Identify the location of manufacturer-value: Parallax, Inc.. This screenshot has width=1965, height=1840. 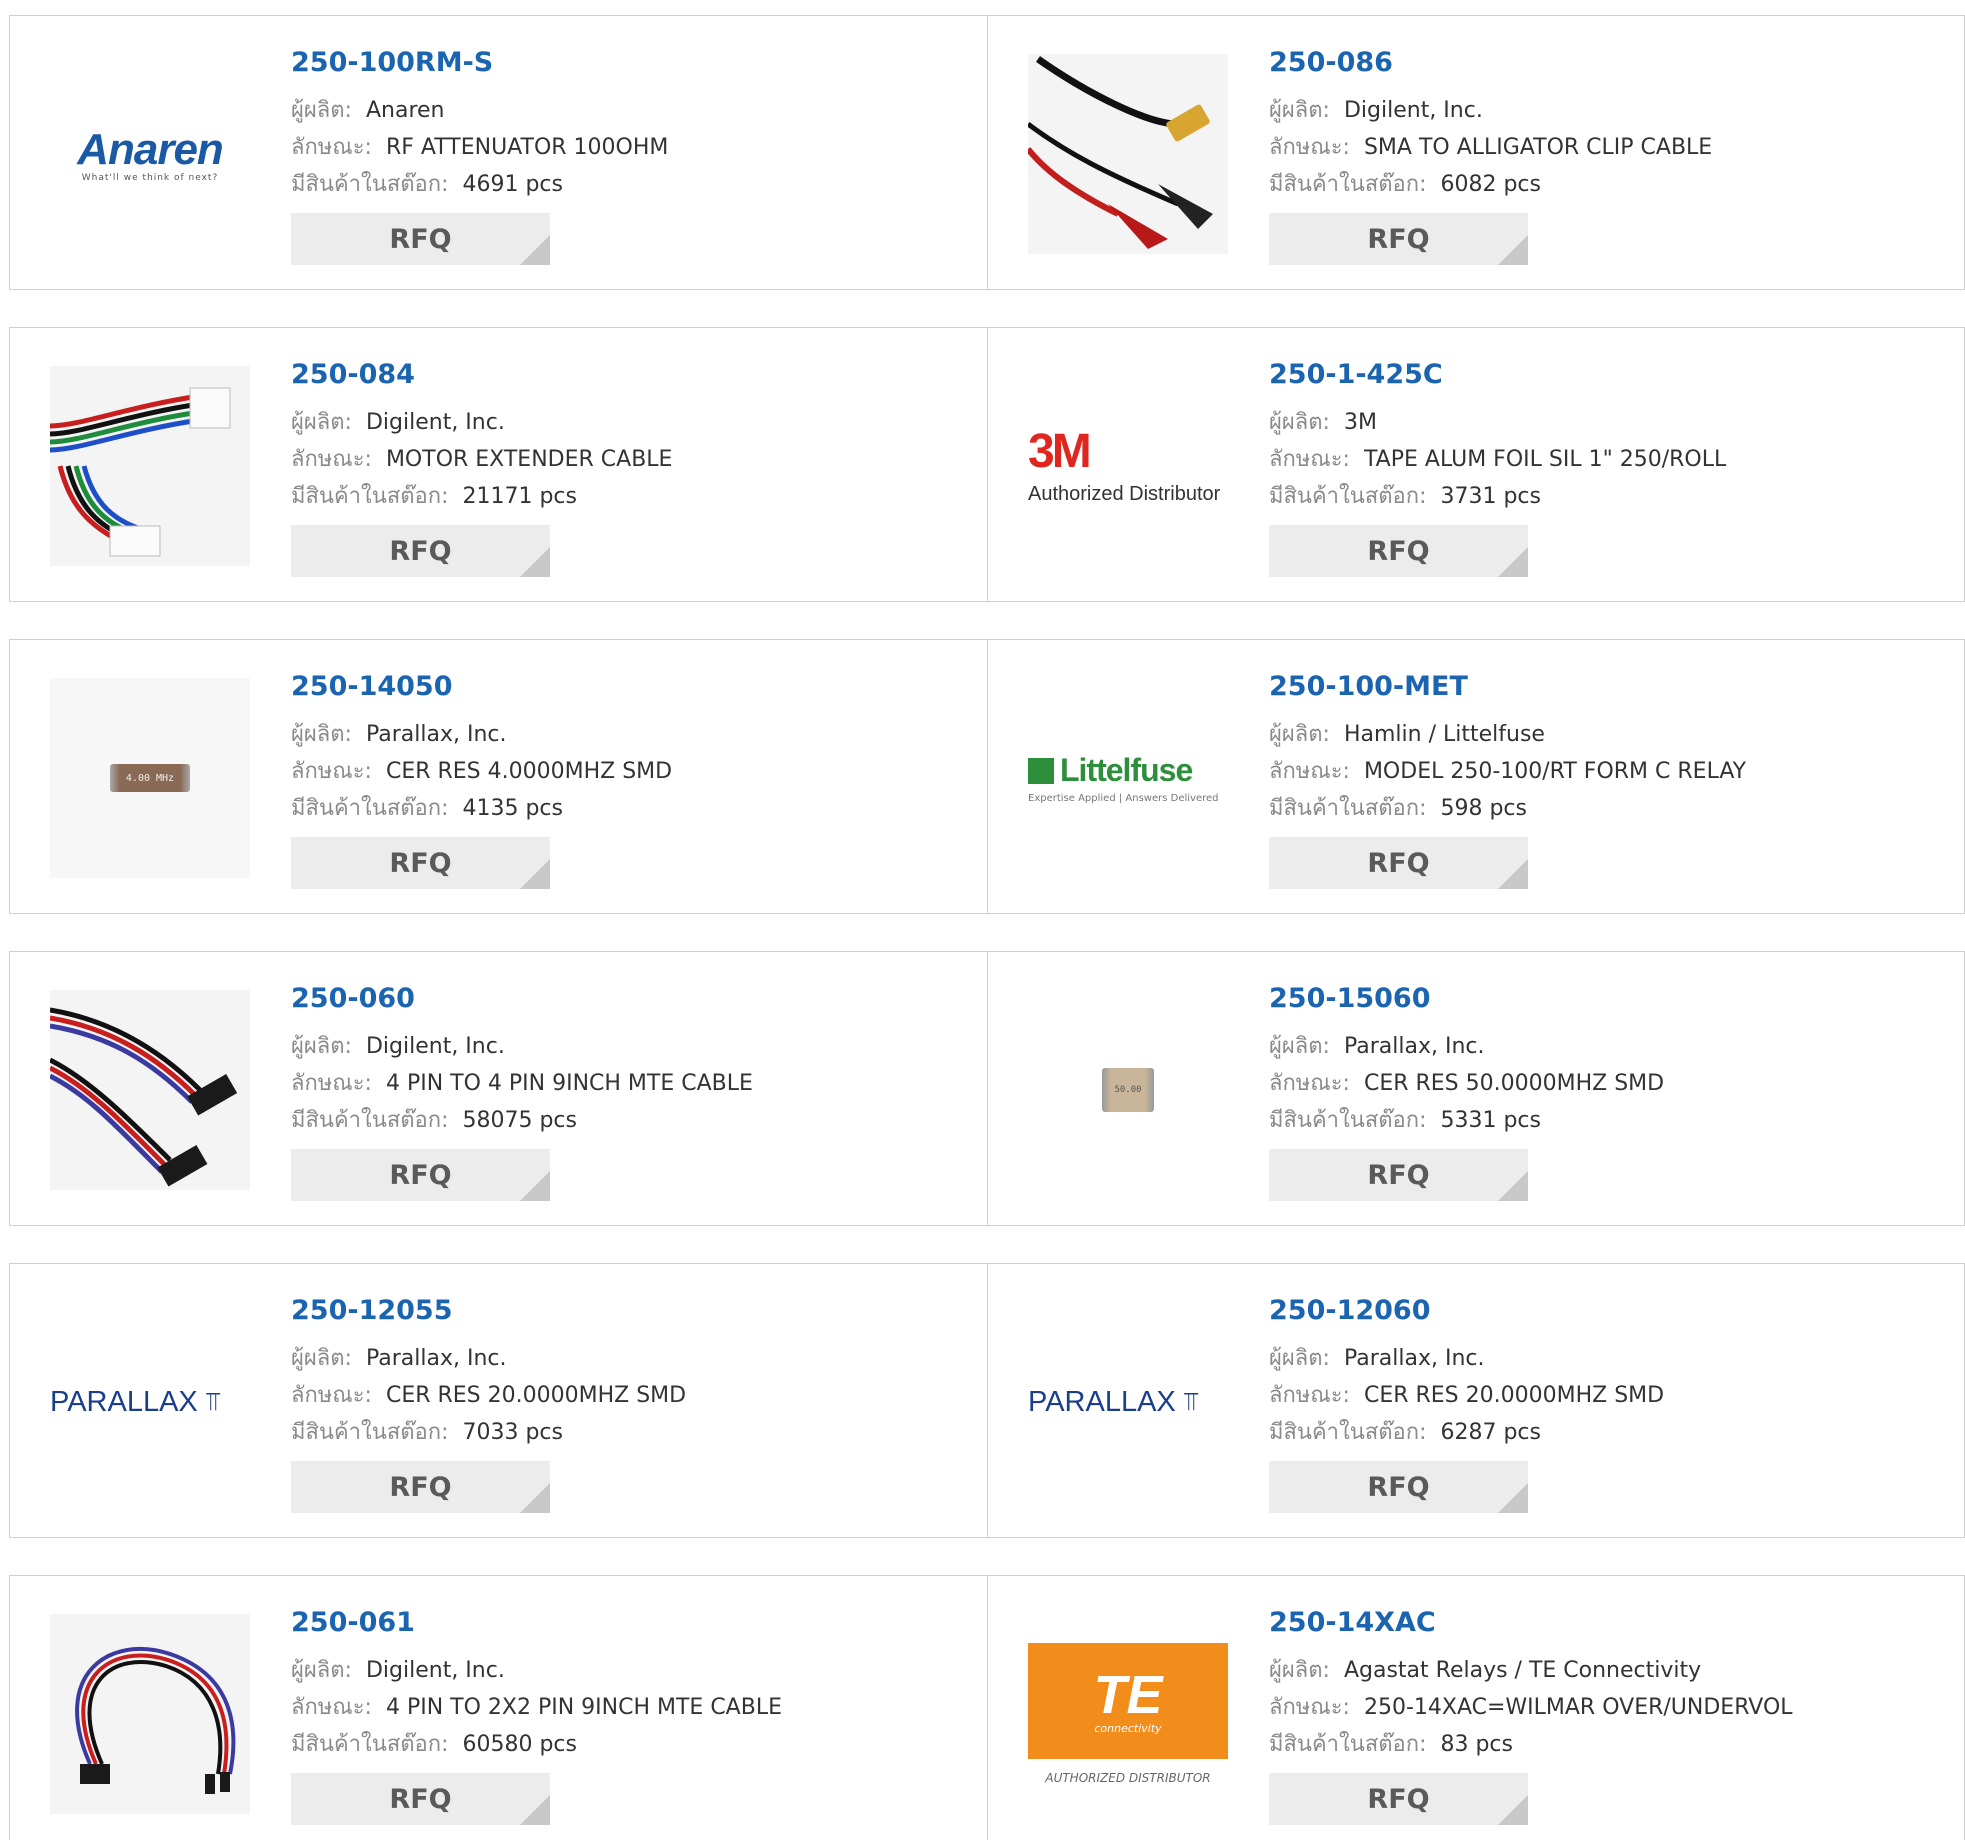
(1414, 1046).